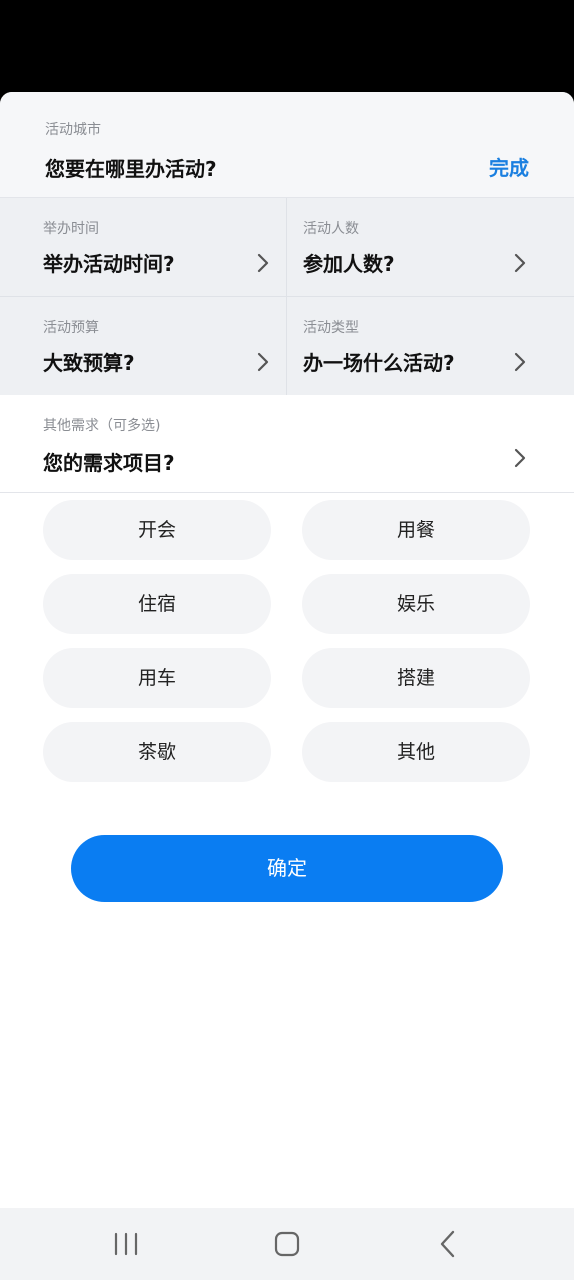  I want to click on time-prompt: 举办活动时间?, so click(109, 264).